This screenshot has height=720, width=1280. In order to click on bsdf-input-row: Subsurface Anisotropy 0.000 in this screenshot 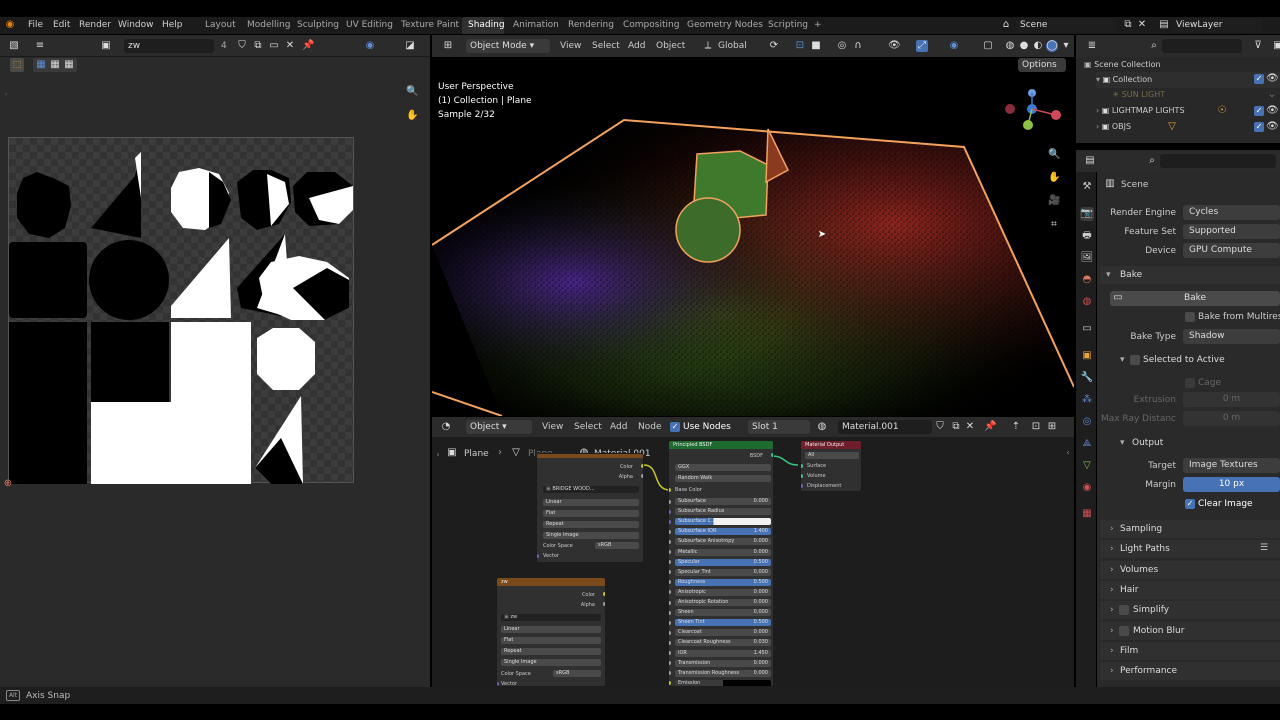, I will do `click(723, 542)`.